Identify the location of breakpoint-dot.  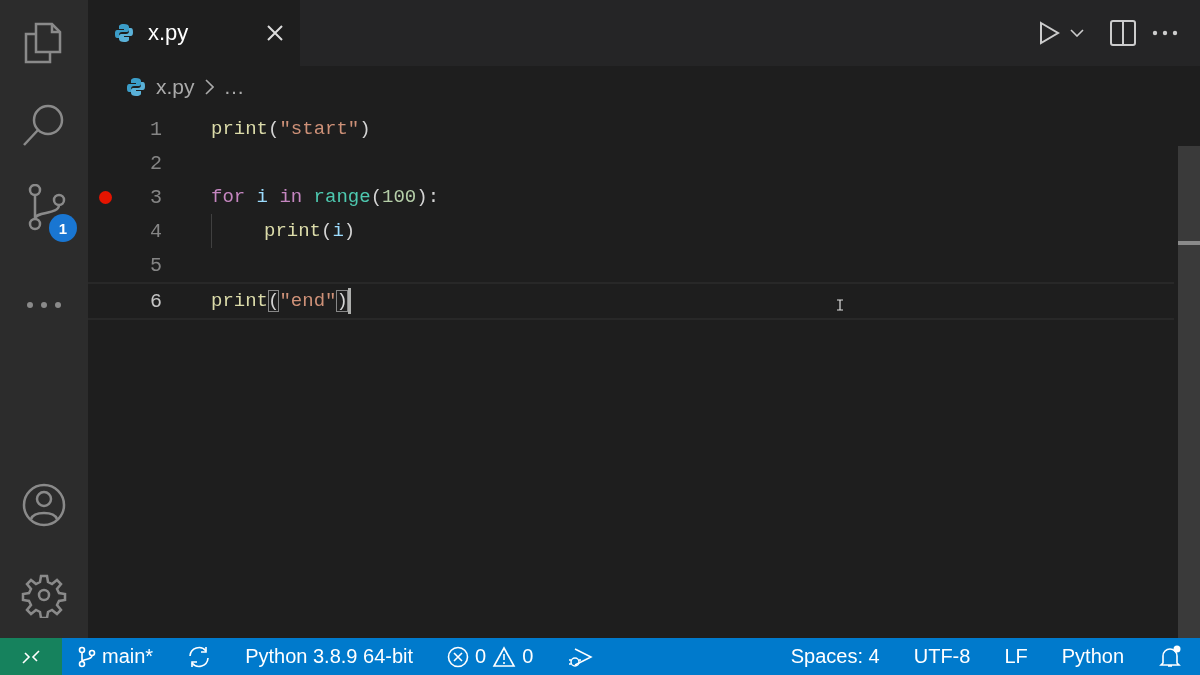
(105, 197).